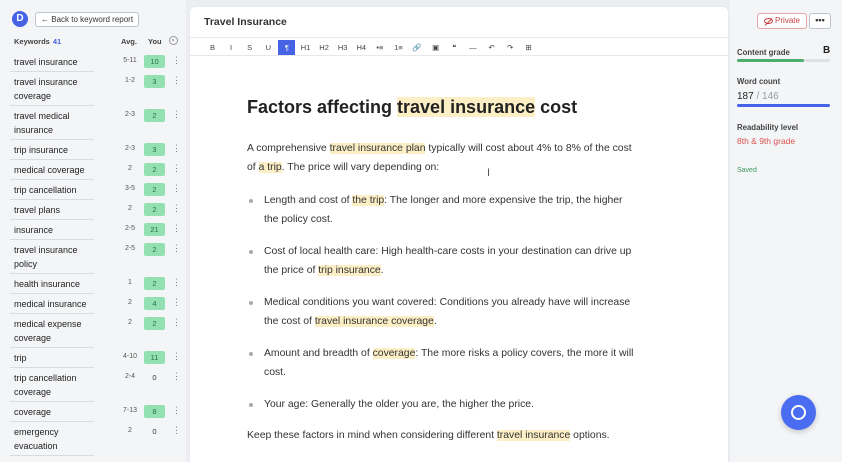 This screenshot has width=842, height=462. Describe the element at coordinates (249, 47) in the screenshot. I see `strike-button: S` at that location.